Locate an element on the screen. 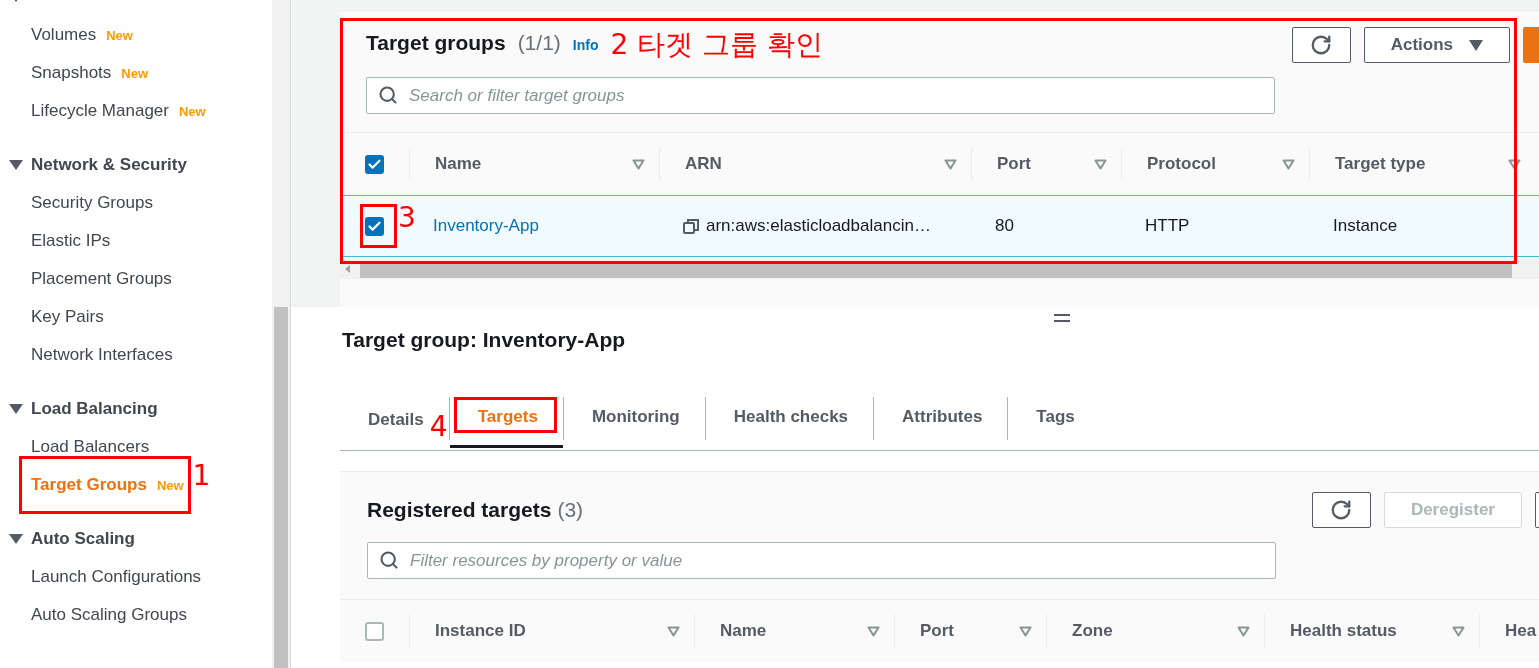 This screenshot has height=668, width=1539. item-count: (3) is located at coordinates (570, 510).